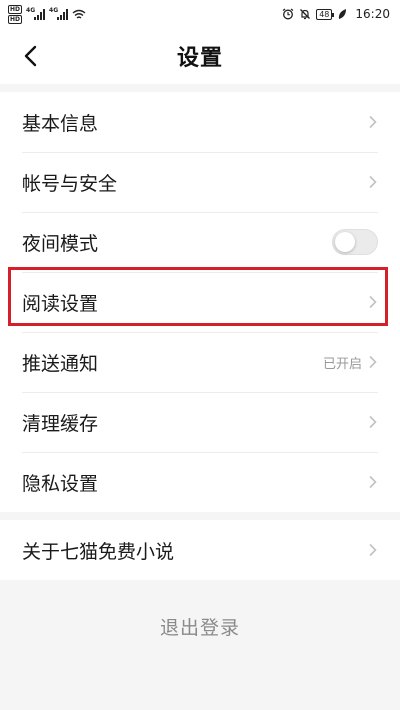 The image size is (400, 710). Describe the element at coordinates (47, 14) in the screenshot. I see `status-left: HD HD 4G 4G` at that location.